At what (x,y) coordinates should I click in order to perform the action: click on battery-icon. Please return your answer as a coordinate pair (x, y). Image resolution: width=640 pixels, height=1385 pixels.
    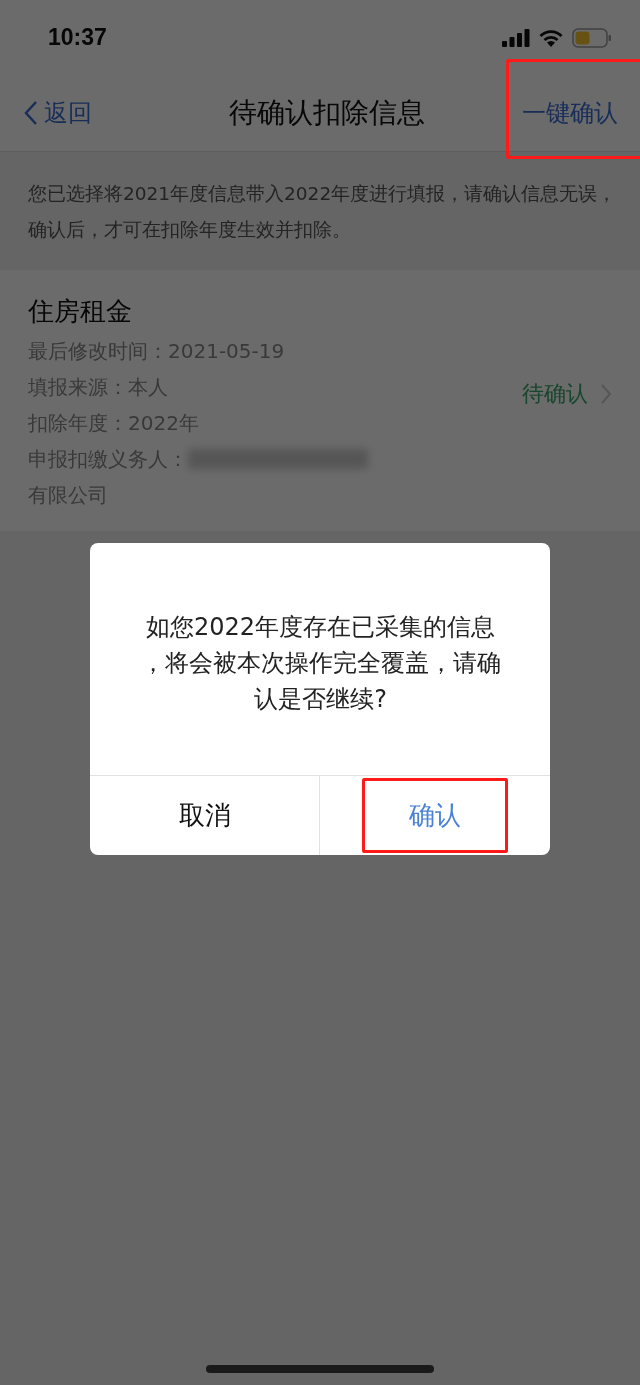
    Looking at the image, I should click on (592, 37).